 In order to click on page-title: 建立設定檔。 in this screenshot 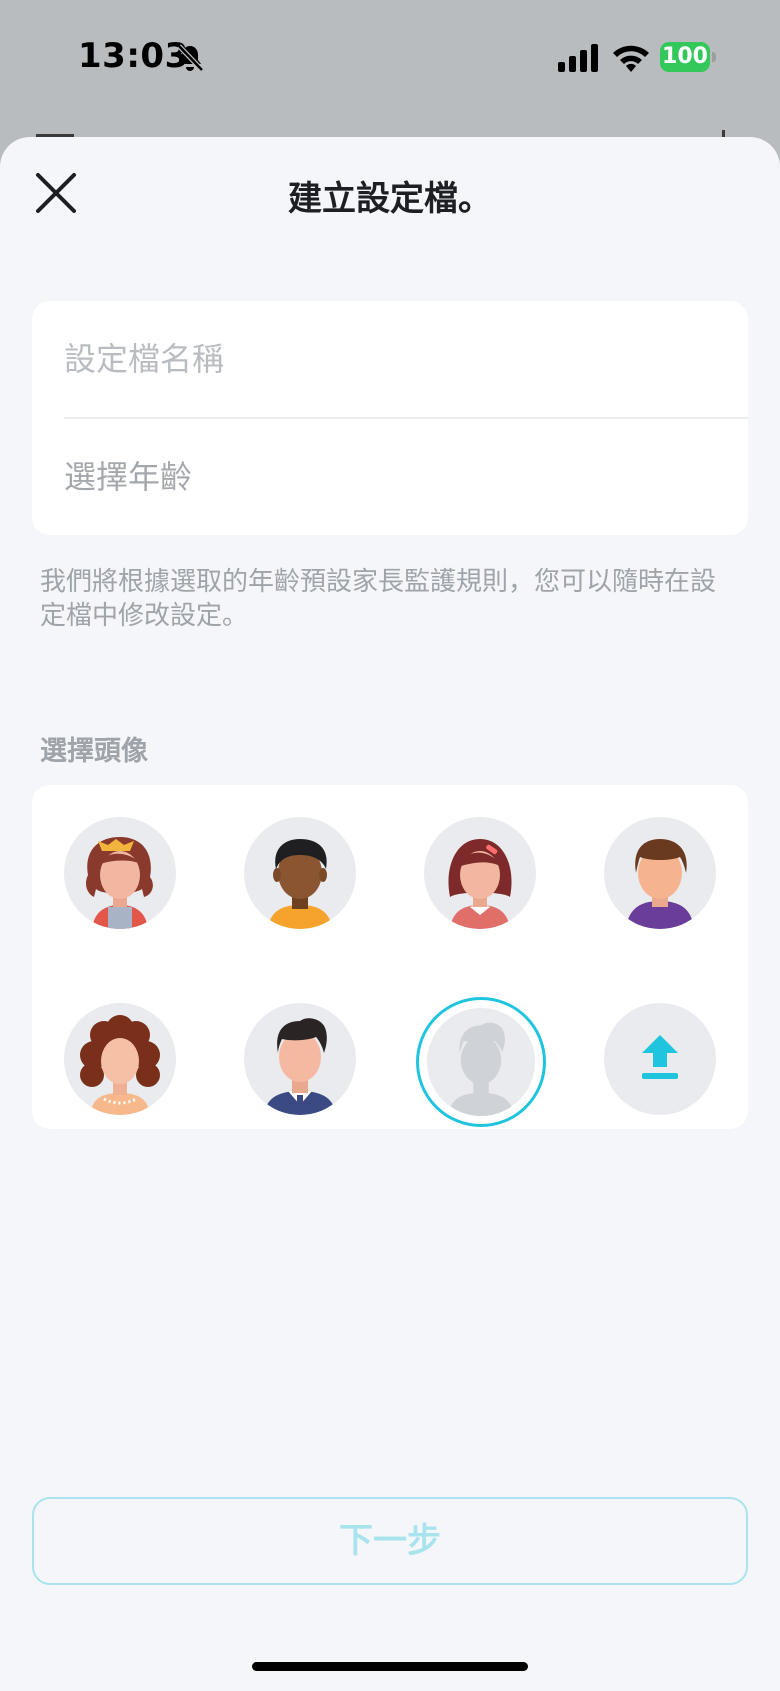, I will do `click(390, 199)`.